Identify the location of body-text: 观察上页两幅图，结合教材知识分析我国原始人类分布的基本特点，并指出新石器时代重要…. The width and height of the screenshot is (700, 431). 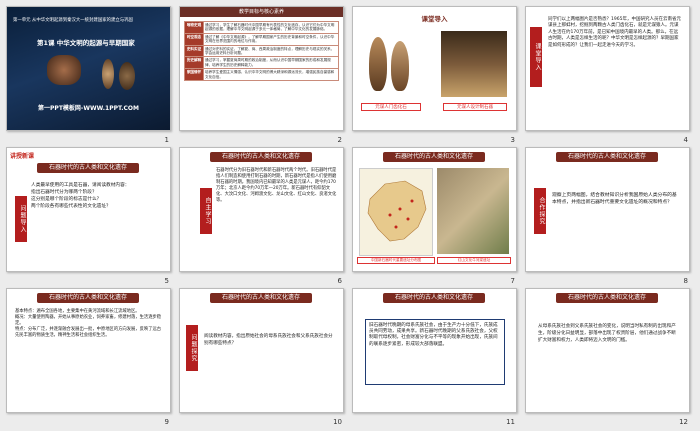
(614, 199).